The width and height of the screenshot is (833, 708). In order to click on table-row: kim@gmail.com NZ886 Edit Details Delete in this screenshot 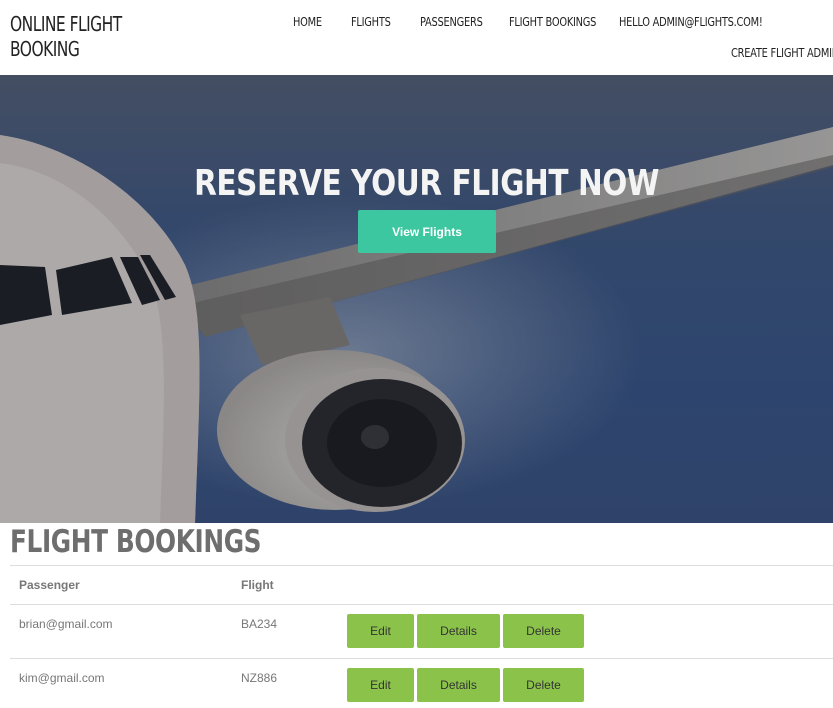, I will do `click(421, 683)`.